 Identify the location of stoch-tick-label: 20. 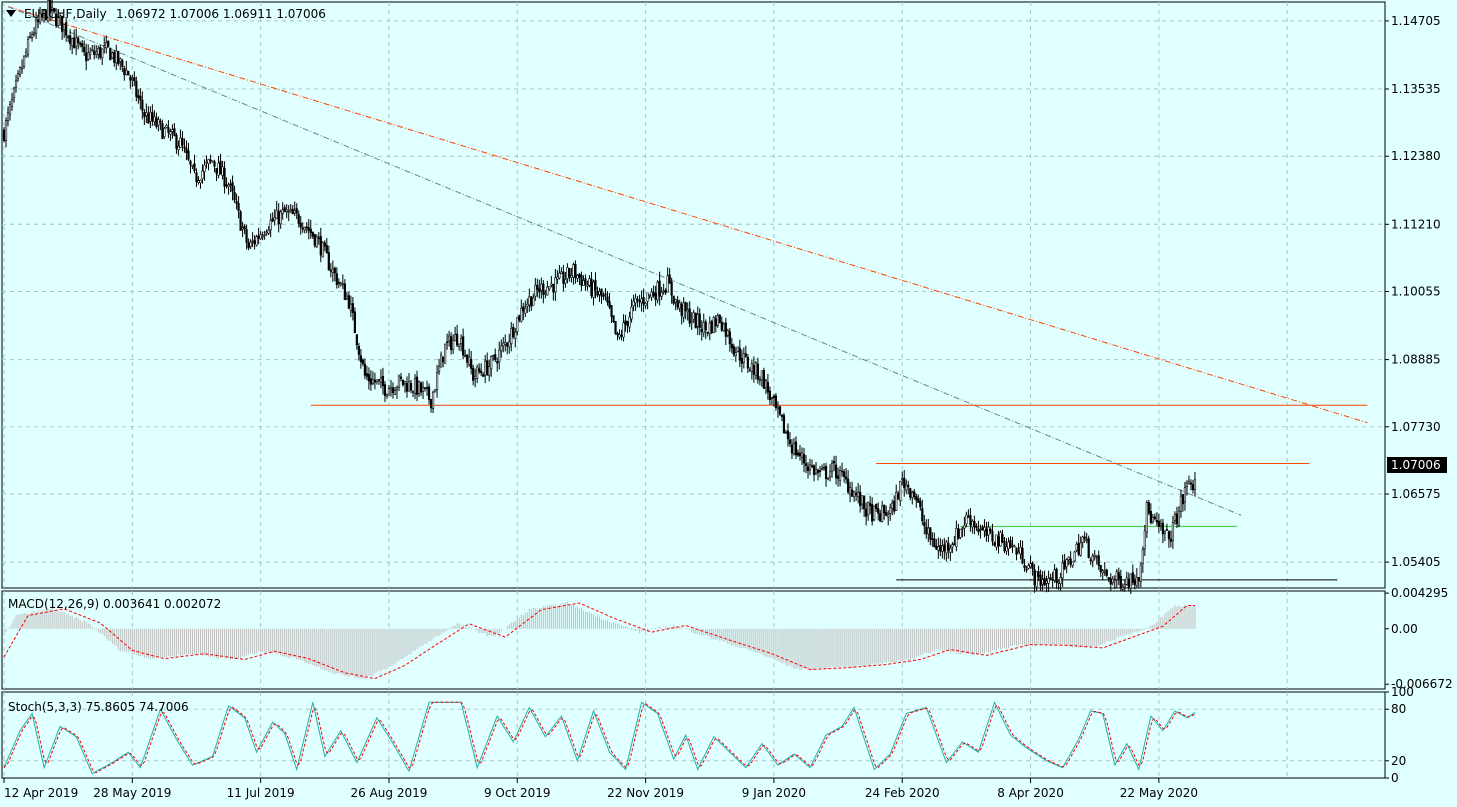
(1398, 761).